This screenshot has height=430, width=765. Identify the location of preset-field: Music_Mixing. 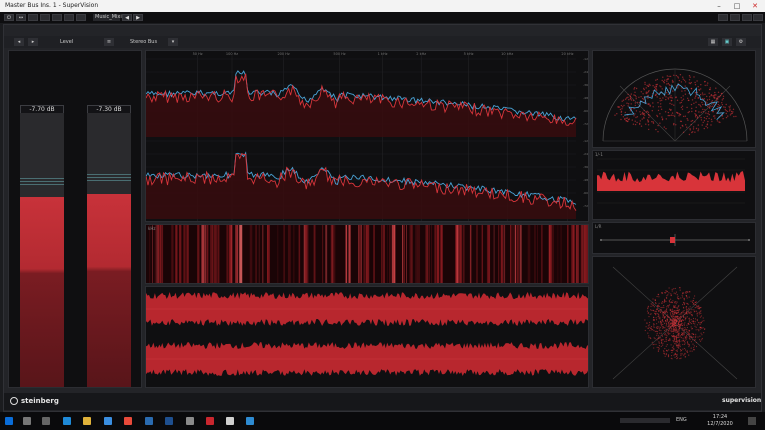
(110, 17).